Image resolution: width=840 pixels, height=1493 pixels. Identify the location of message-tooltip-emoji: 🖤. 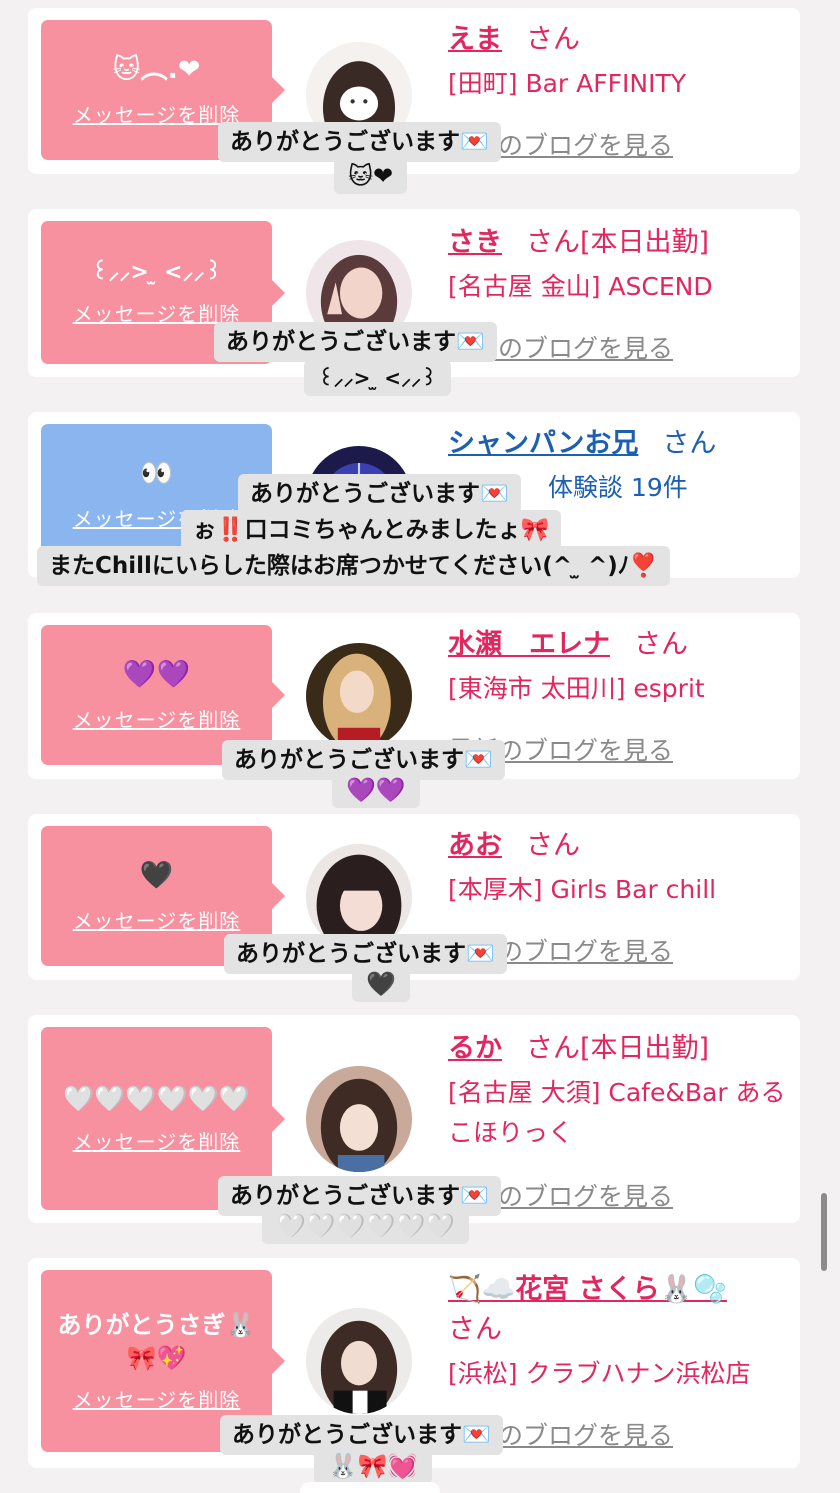
(381, 984).